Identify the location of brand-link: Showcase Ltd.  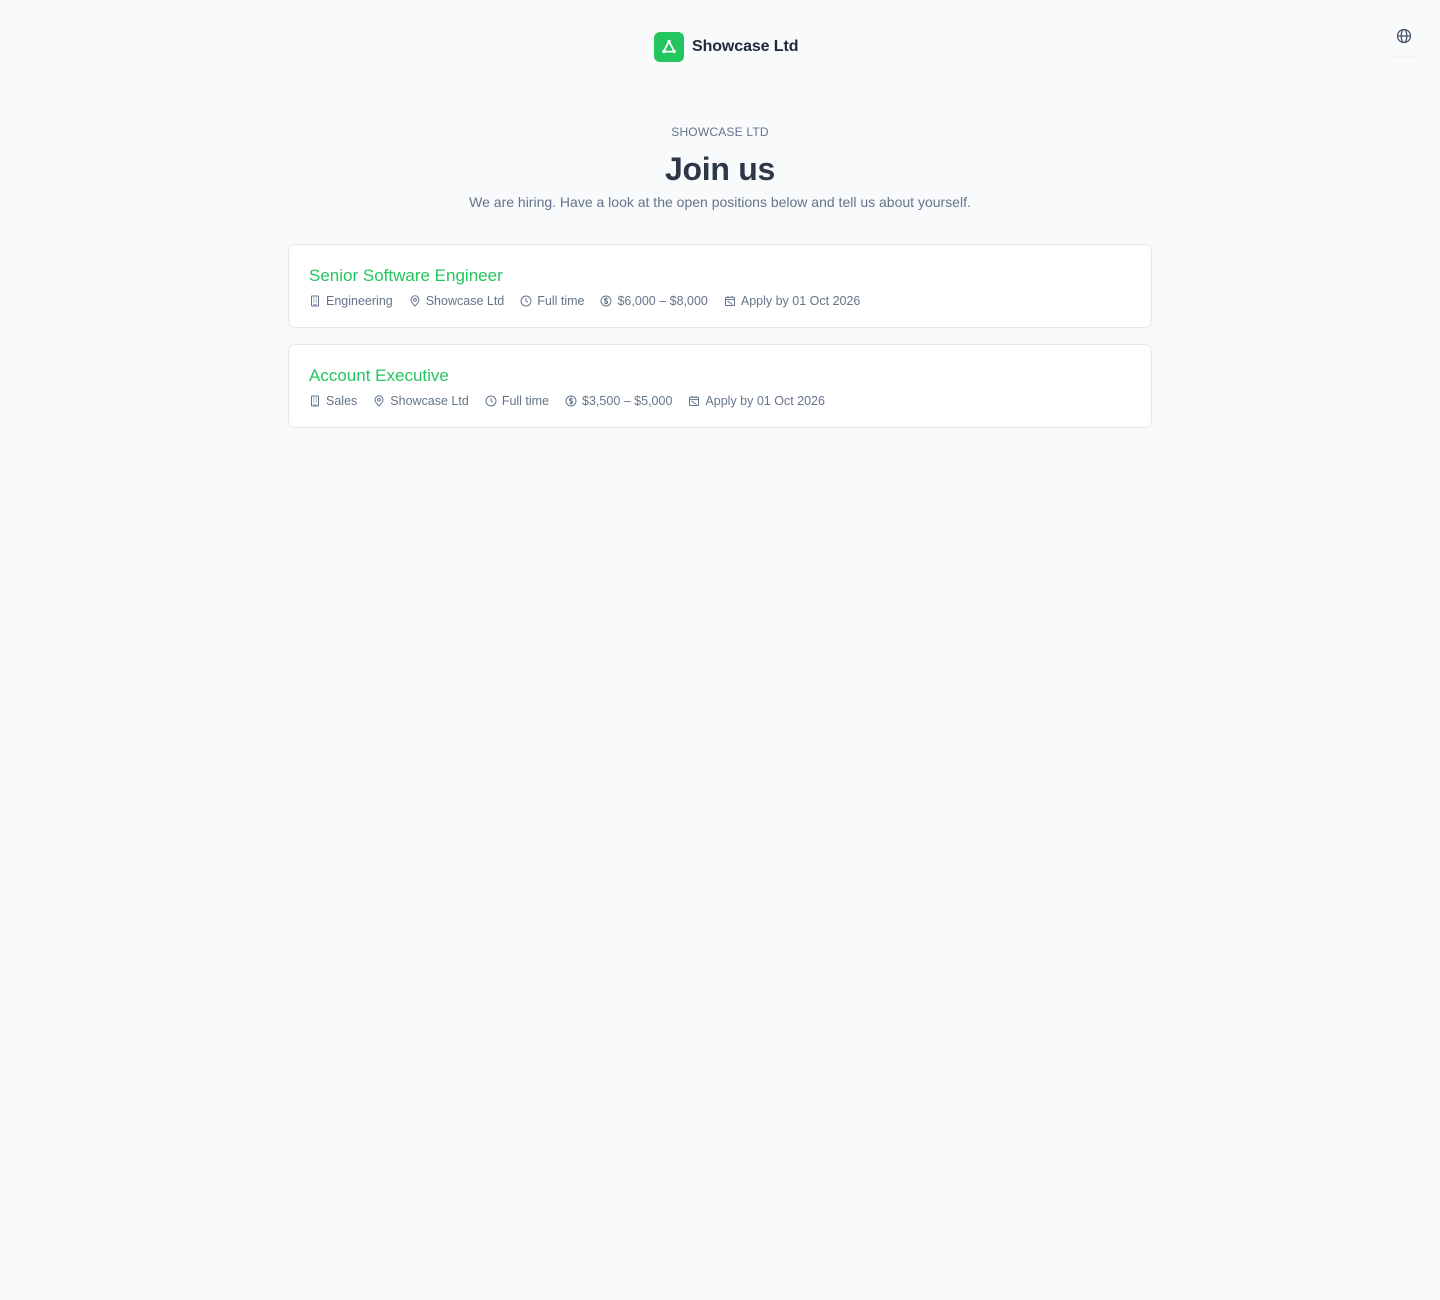
(726, 46).